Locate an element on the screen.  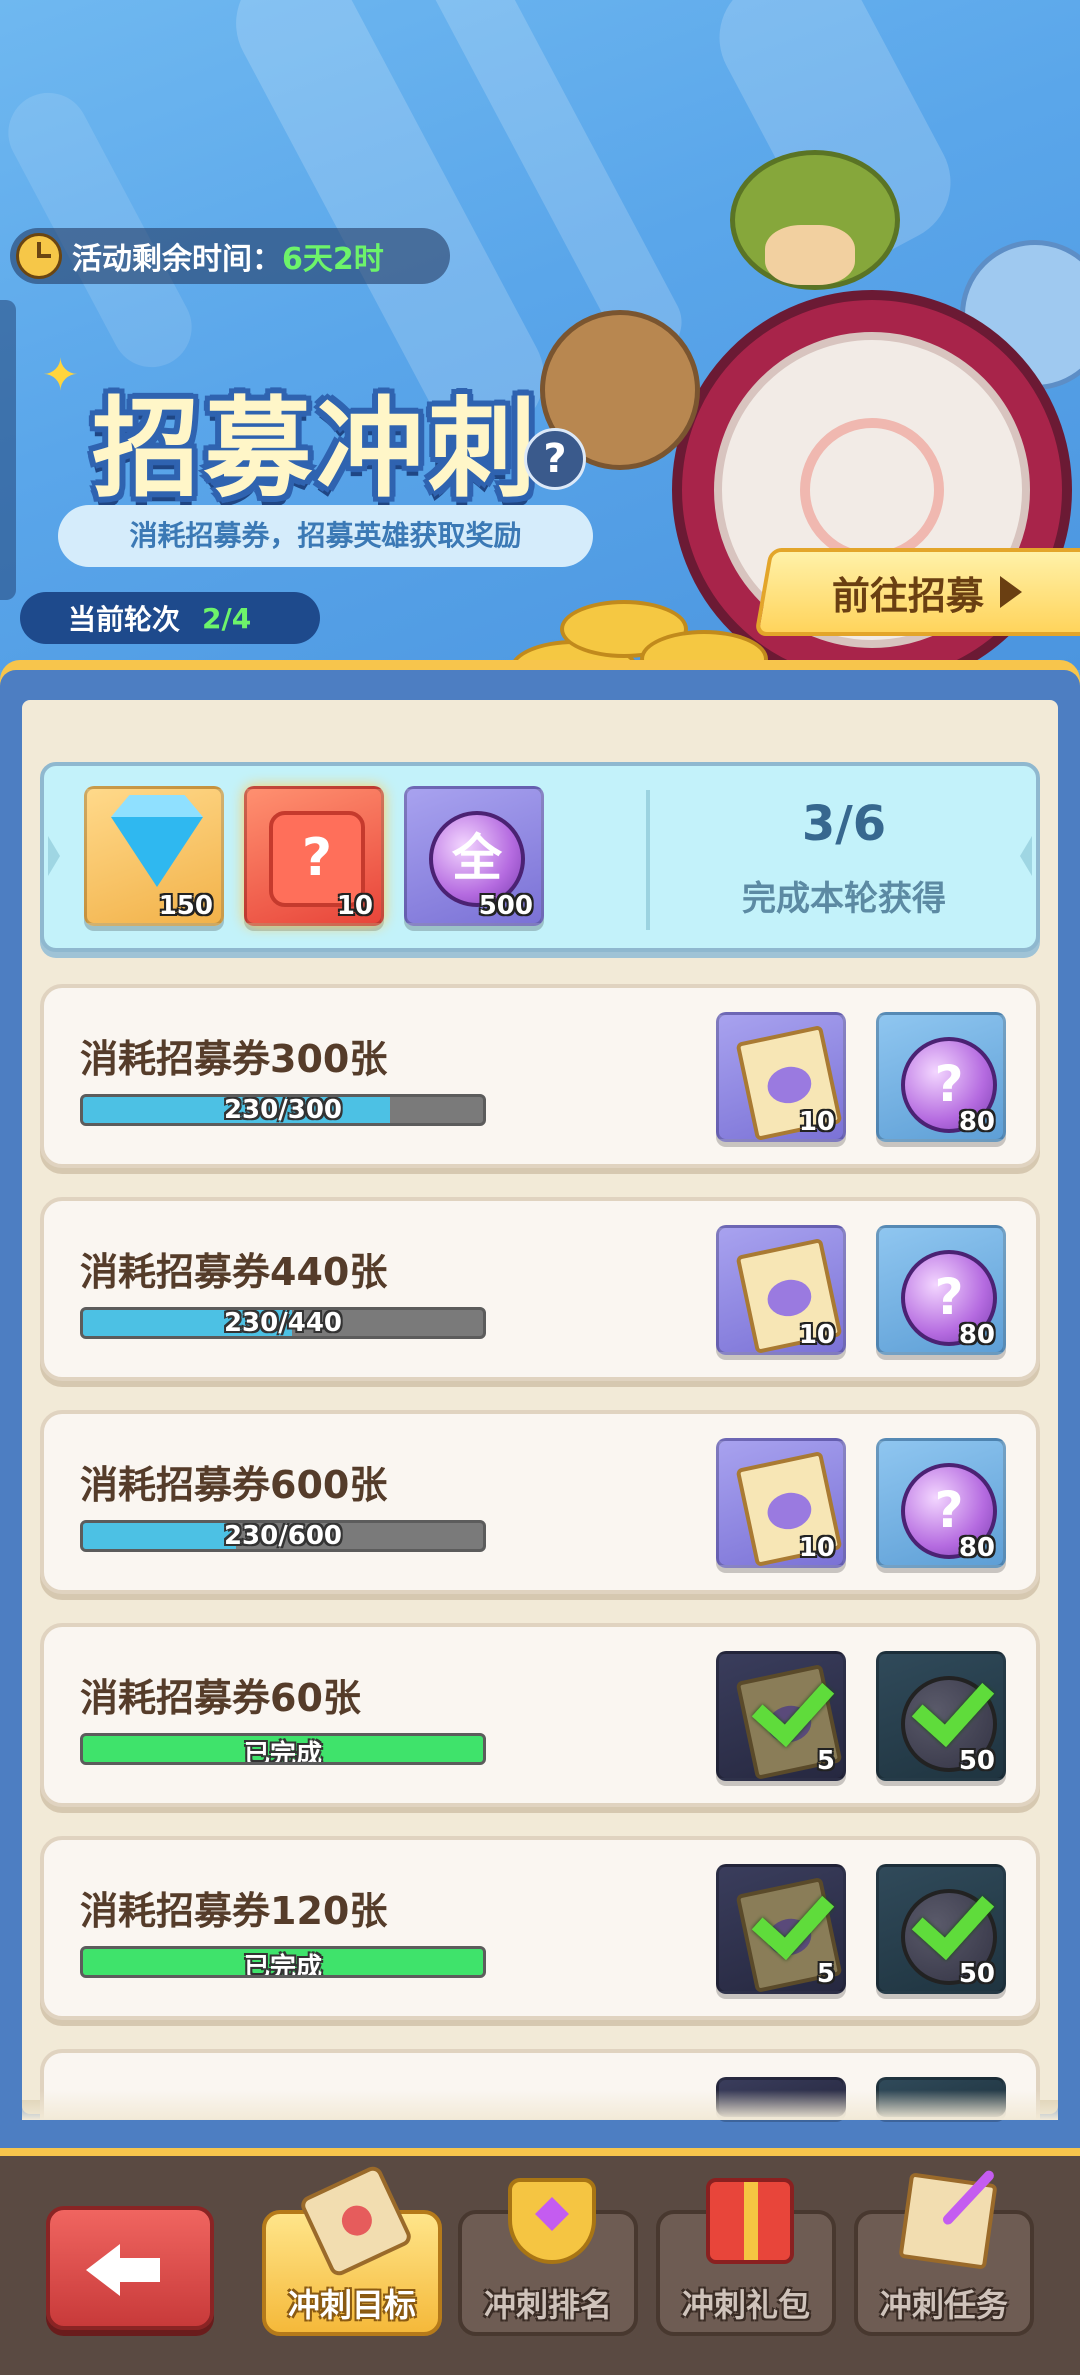
reward-count: 150 is located at coordinates (185, 906).